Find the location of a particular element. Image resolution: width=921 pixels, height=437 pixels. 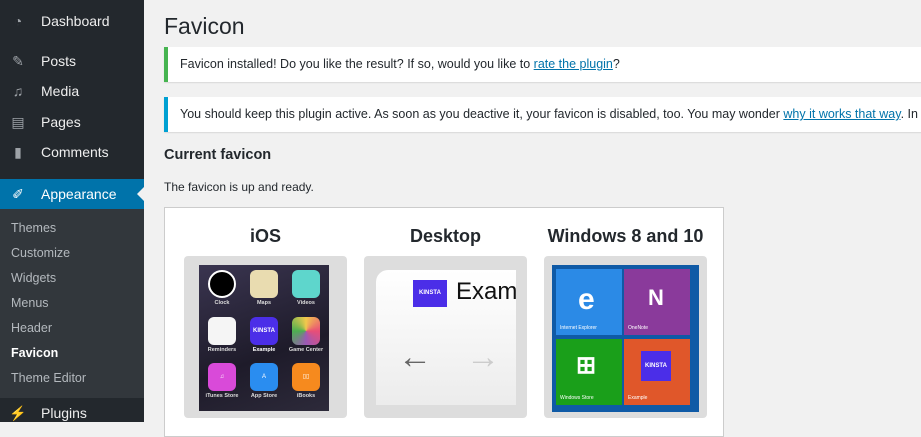

browser-tab-image: KINSTA Exam ← → is located at coordinates (446, 337).